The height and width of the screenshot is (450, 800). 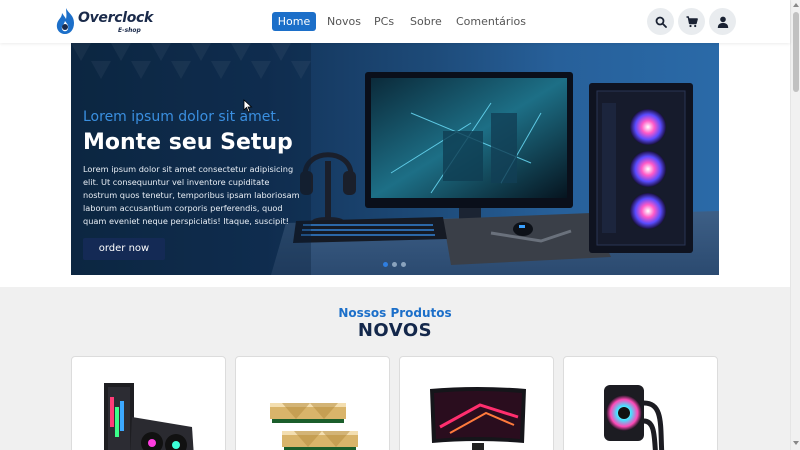 What do you see at coordinates (796, 5) in the screenshot?
I see `scroll-up-icon` at bounding box center [796, 5].